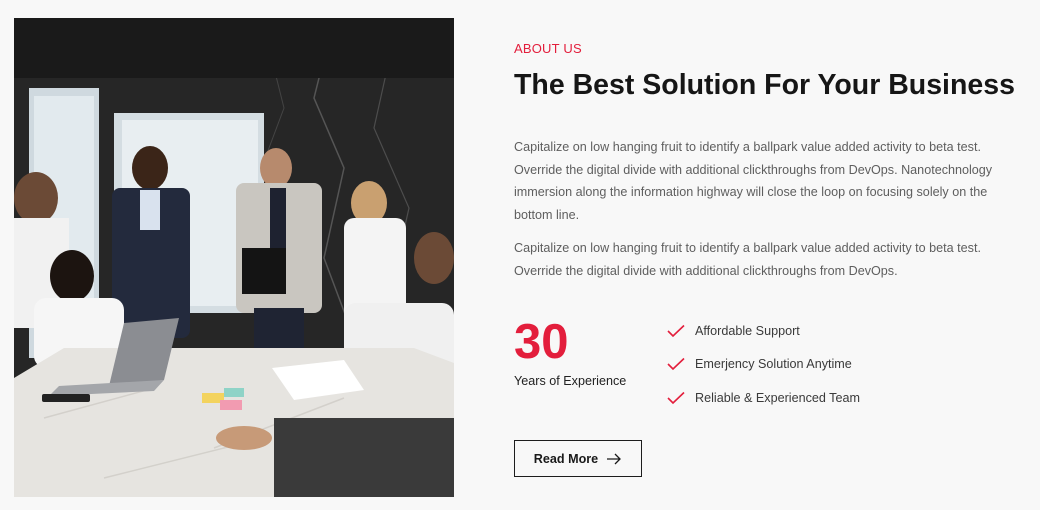 Image resolution: width=1040 pixels, height=510 pixels. I want to click on section-eyebrow: ABOUT US, so click(548, 48).